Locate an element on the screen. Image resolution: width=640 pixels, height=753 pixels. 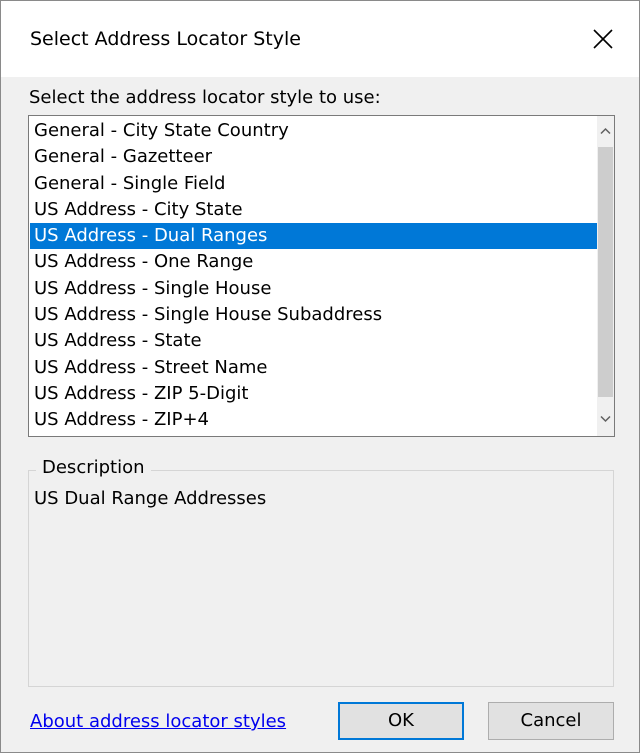
list-item-selected: US Address - Dual Ranges is located at coordinates (314, 236).